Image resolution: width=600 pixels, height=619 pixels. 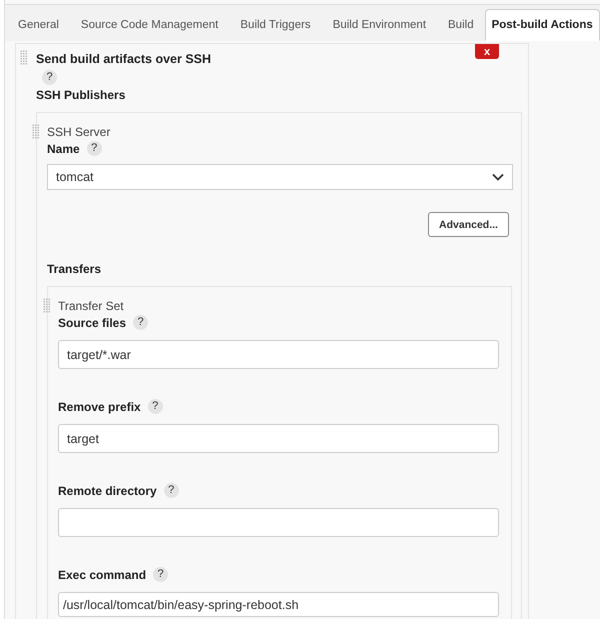 I want to click on input-field: /usr/local/tomcat/bin/easy-spring-reboot.sh, so click(x=278, y=604).